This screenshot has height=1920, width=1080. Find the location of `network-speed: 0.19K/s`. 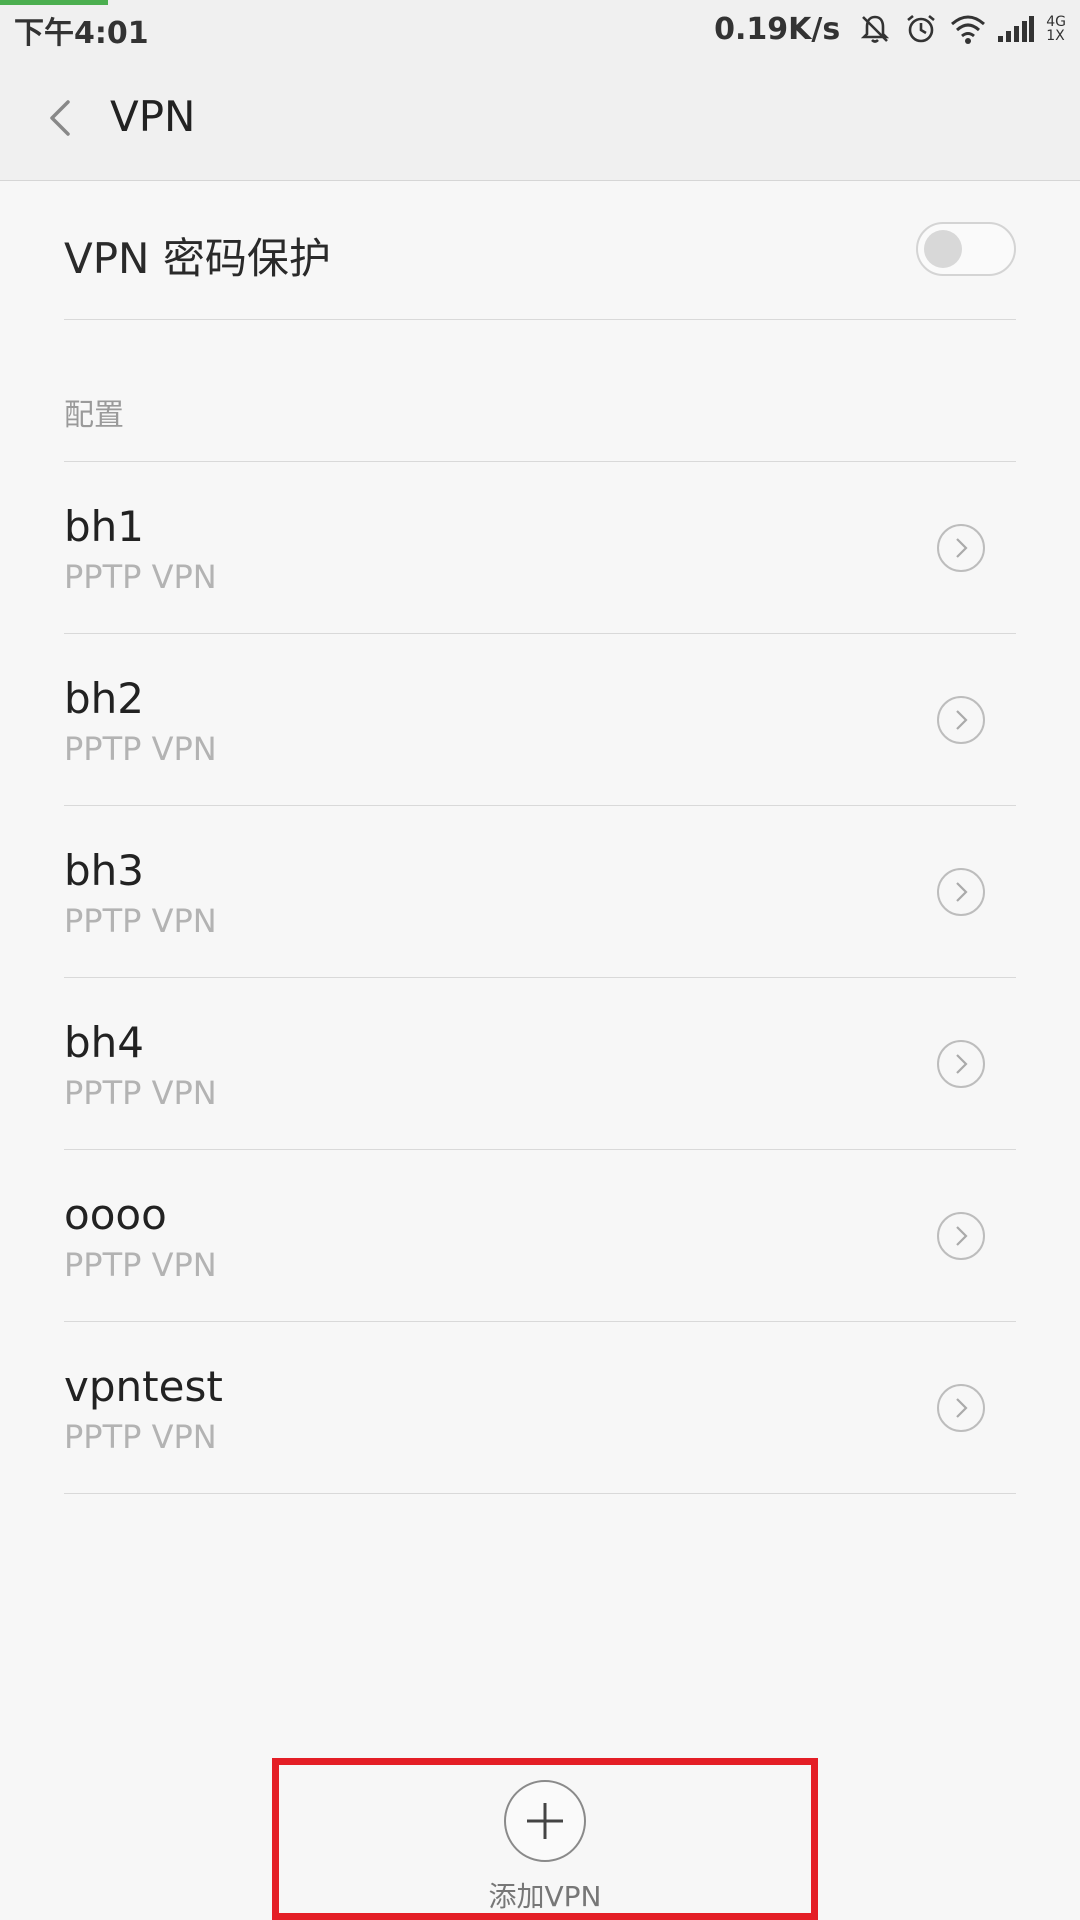

network-speed: 0.19K/s is located at coordinates (777, 29).